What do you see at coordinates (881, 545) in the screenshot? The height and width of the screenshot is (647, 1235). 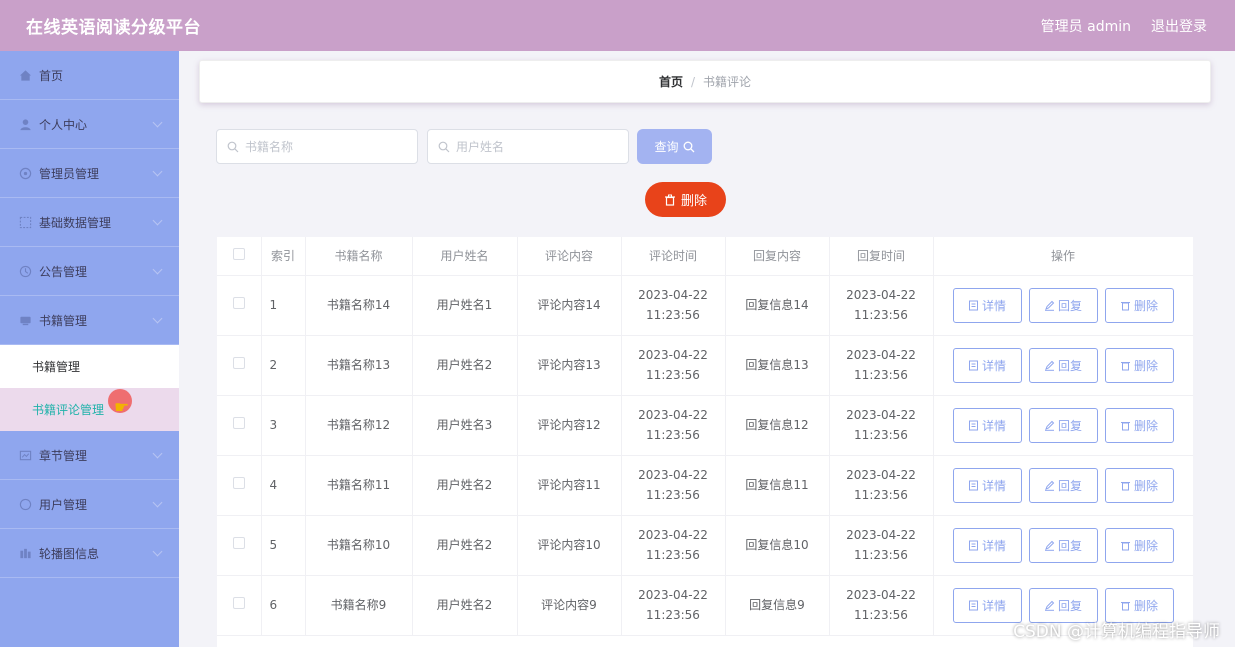 I see `reply-time-cell: 2023-04-22 11:23:56` at bounding box center [881, 545].